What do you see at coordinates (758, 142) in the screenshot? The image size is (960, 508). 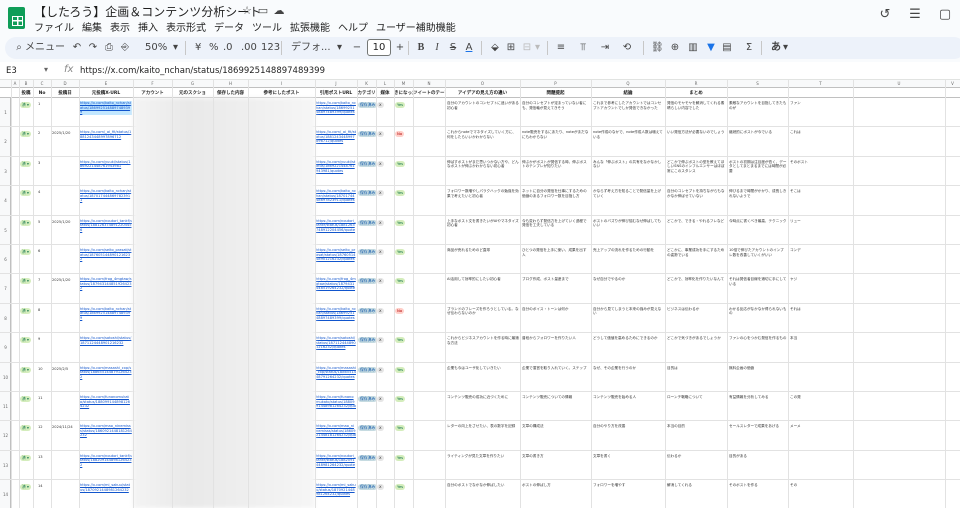 I see `text-cell: 継続的にポストが今でいる` at bounding box center [758, 142].